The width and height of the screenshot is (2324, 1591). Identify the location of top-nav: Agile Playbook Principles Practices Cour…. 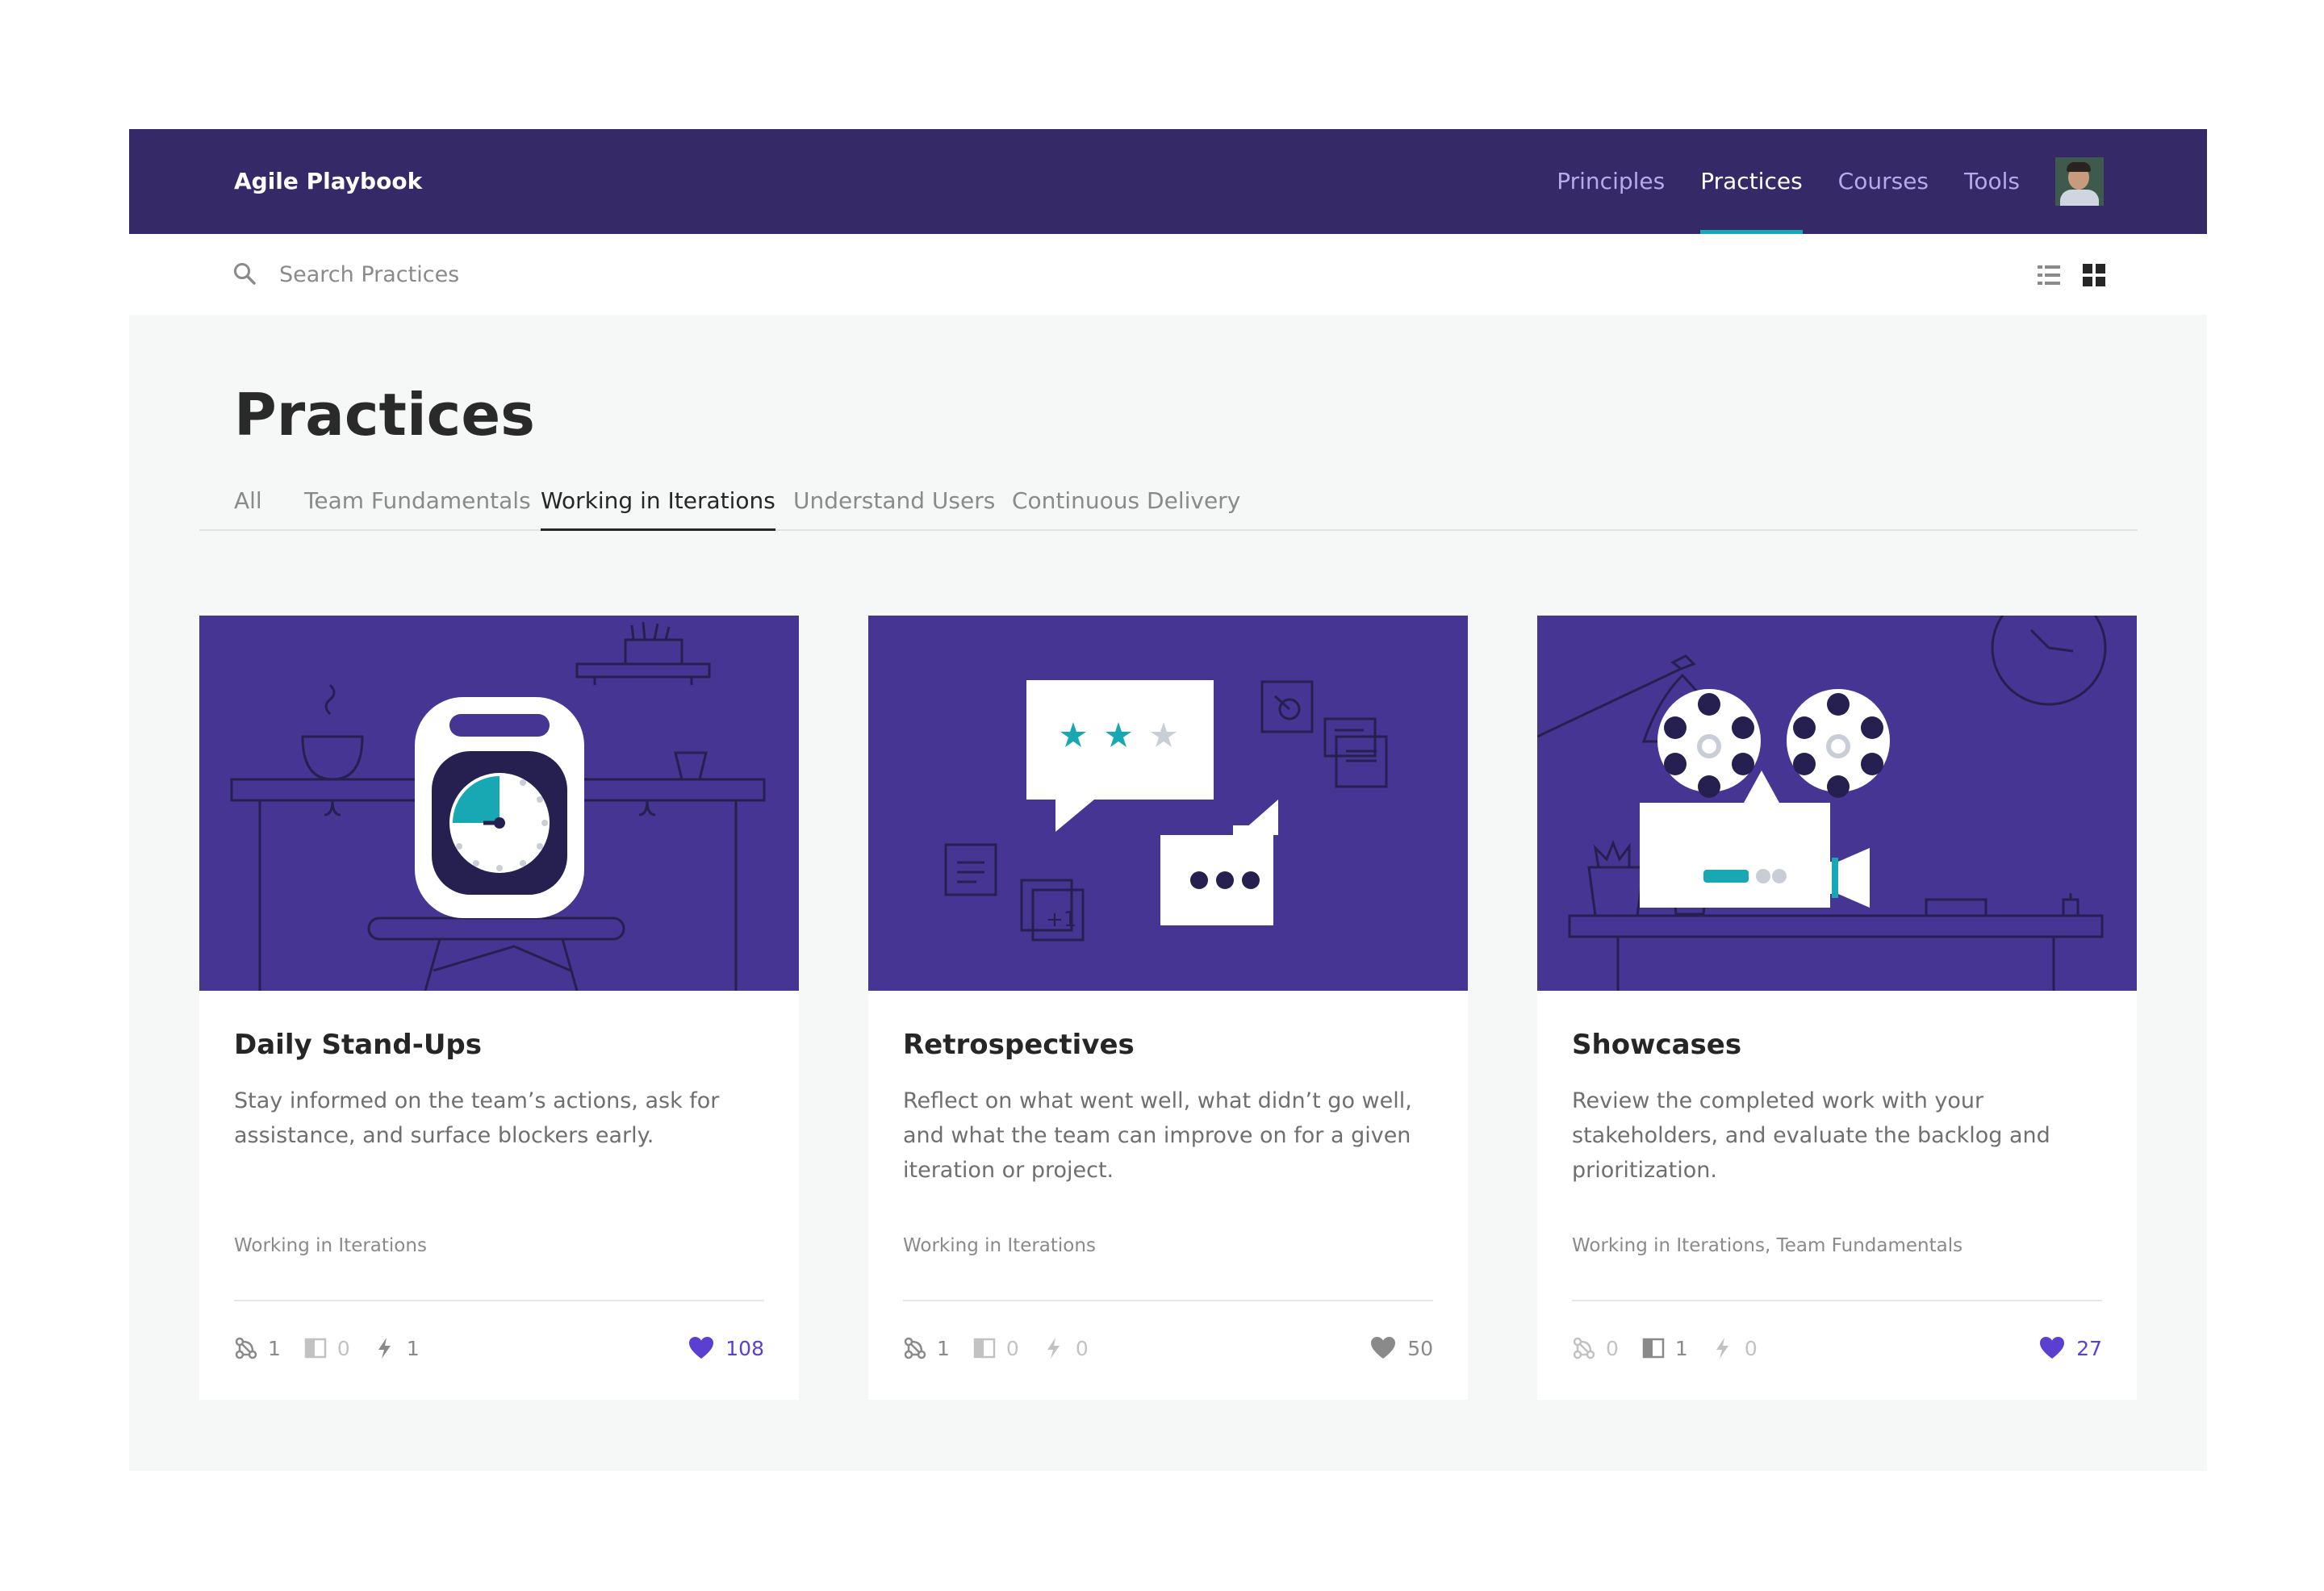
(1168, 182).